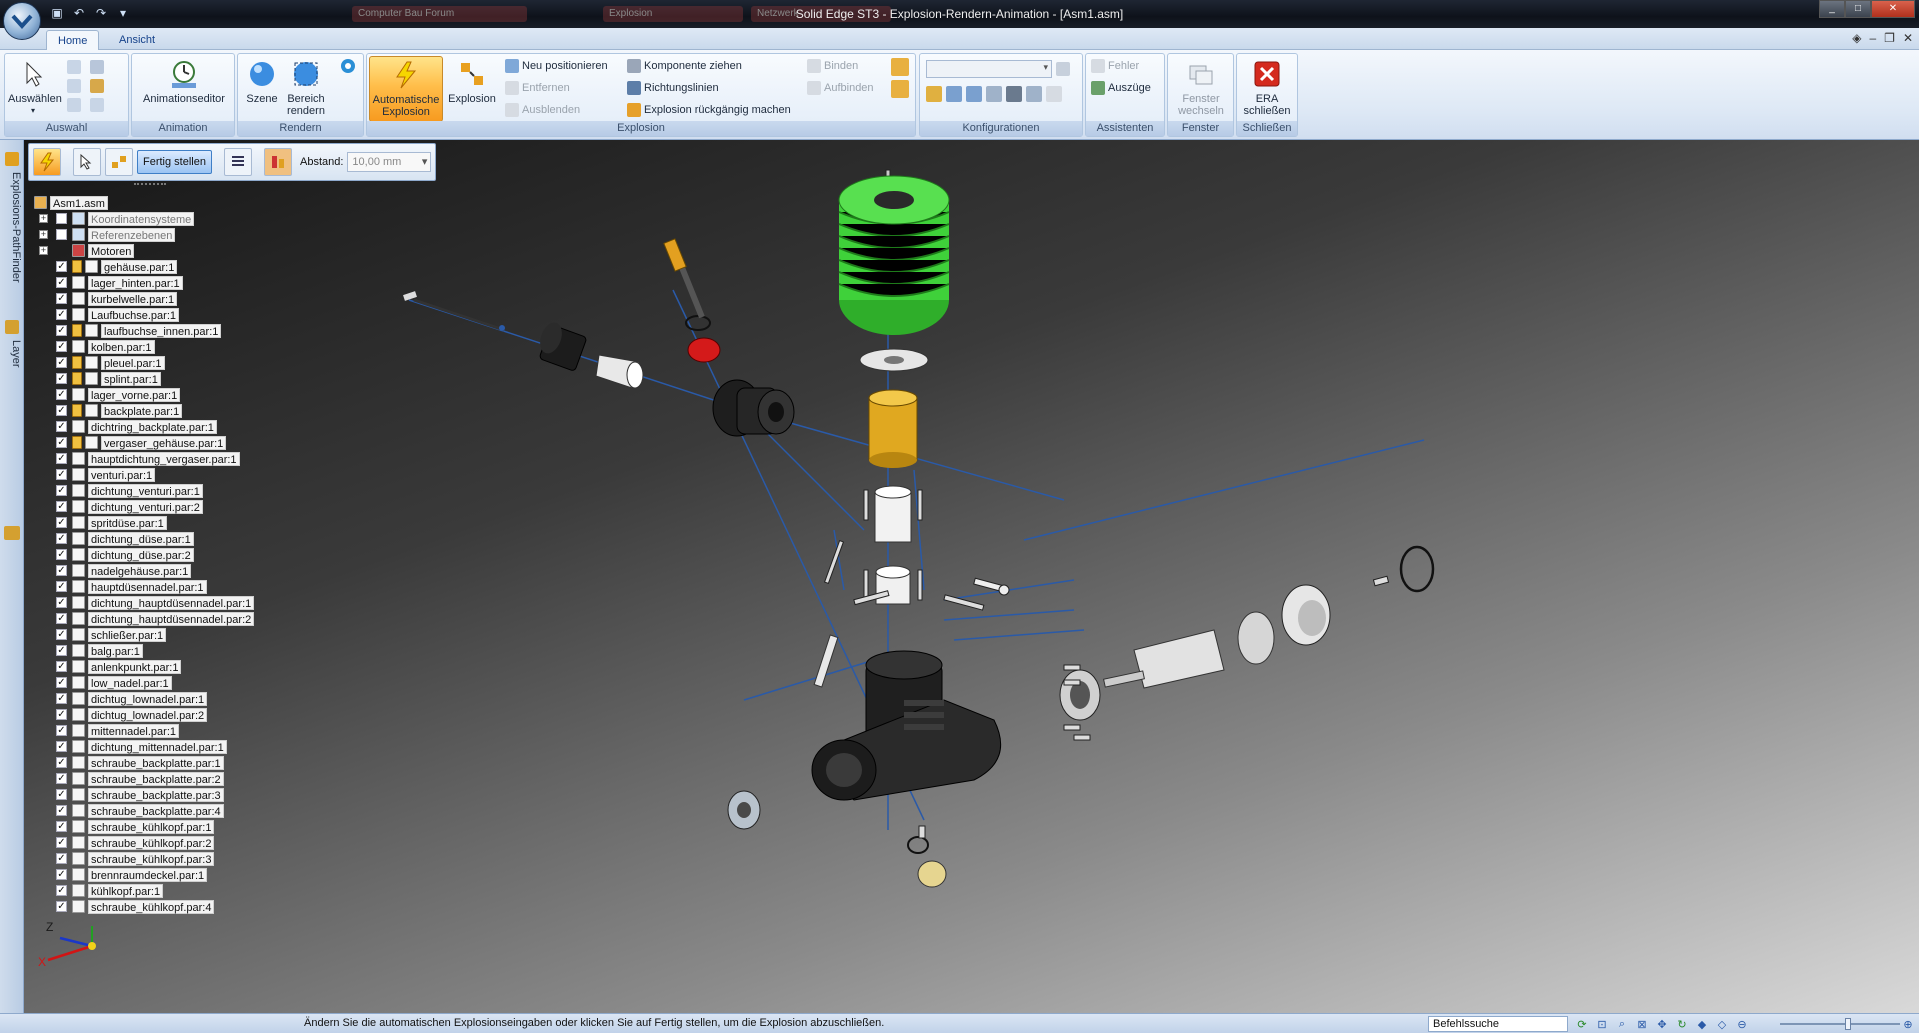 This screenshot has width=1919, height=1033. I want to click on tree-part: ✓ mittennadel.par:1, so click(162, 731).